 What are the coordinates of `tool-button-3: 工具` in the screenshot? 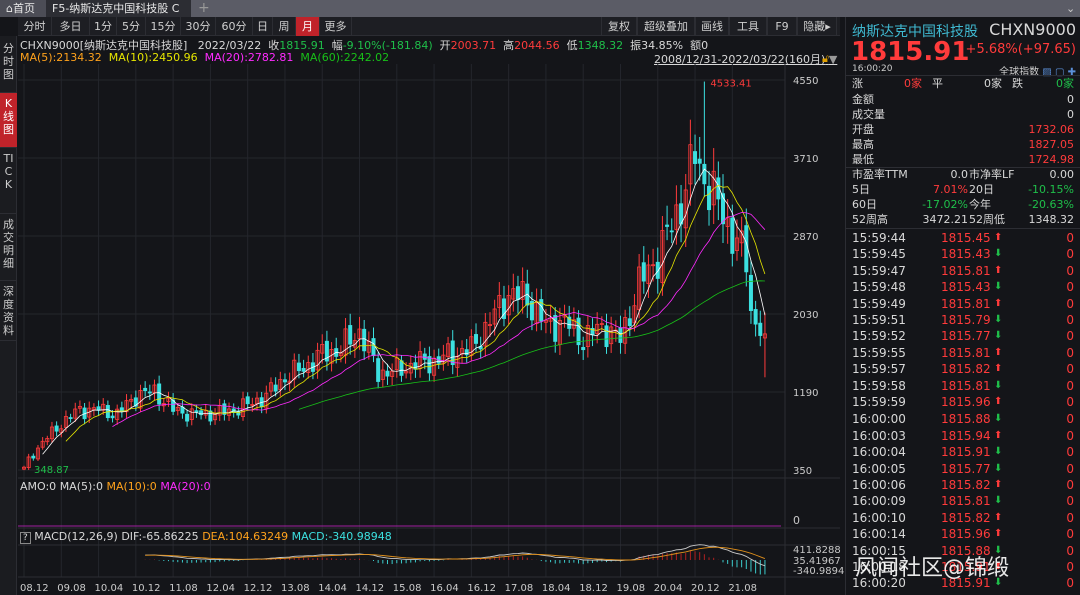 It's located at (748, 26).